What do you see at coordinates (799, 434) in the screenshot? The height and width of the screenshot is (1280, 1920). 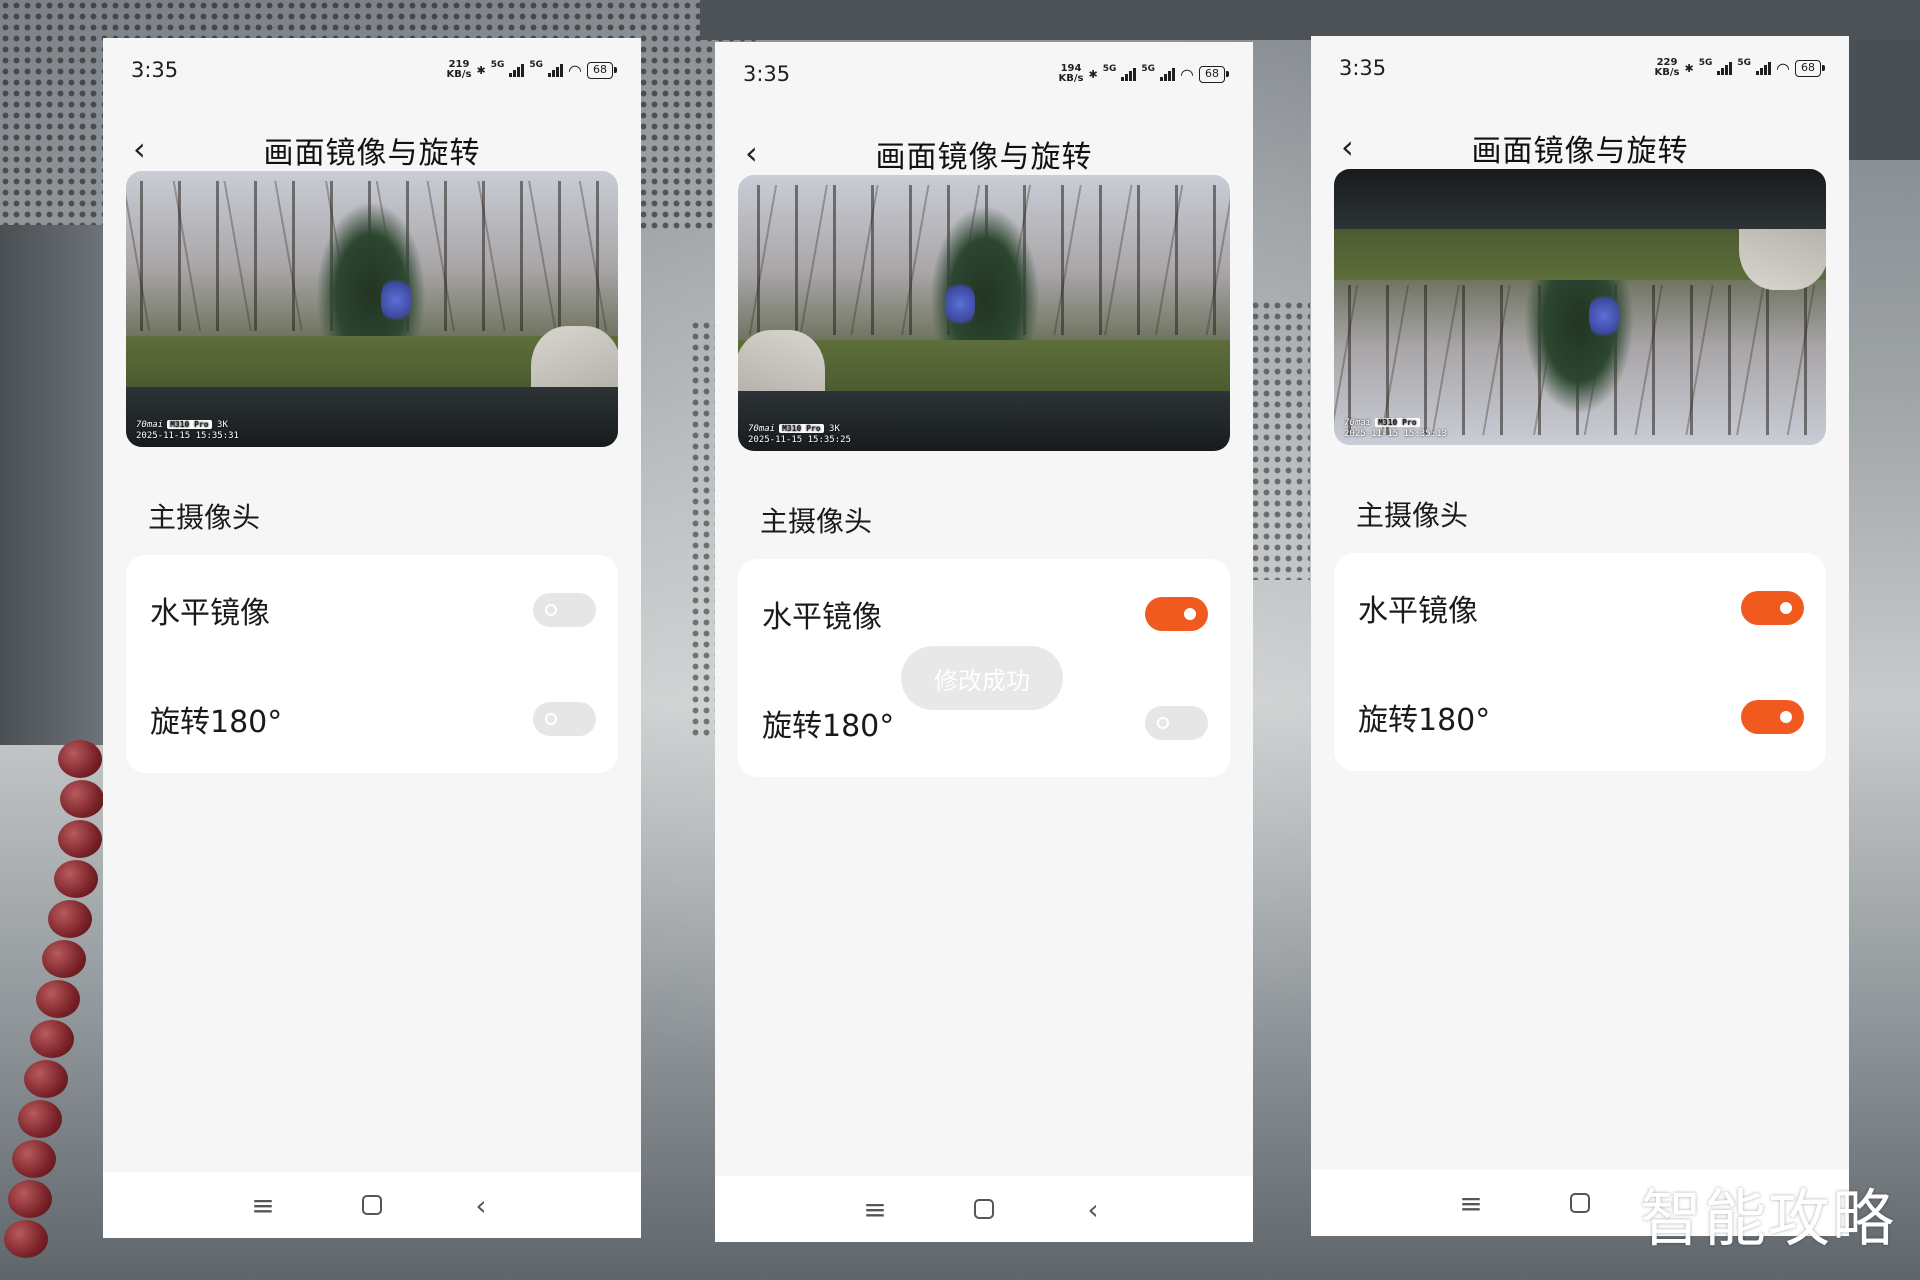 I see `video-watermark: 70mai M310 Pro 3K 2025-11-15 15:35:25` at bounding box center [799, 434].